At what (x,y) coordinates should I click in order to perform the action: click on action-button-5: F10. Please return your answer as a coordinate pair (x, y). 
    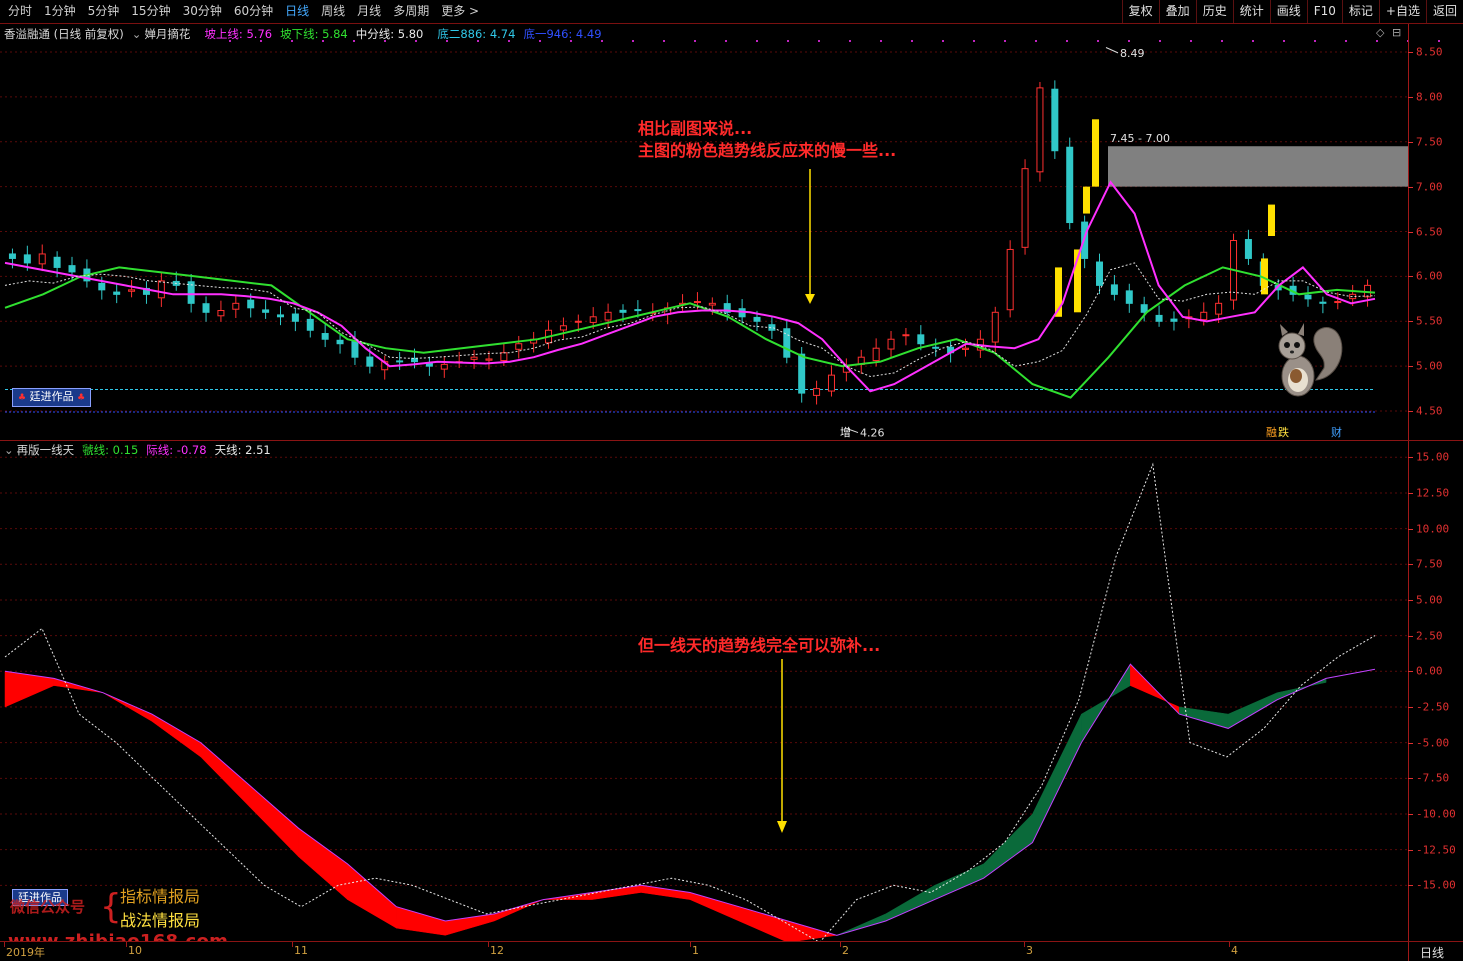
    Looking at the image, I should click on (1324, 11).